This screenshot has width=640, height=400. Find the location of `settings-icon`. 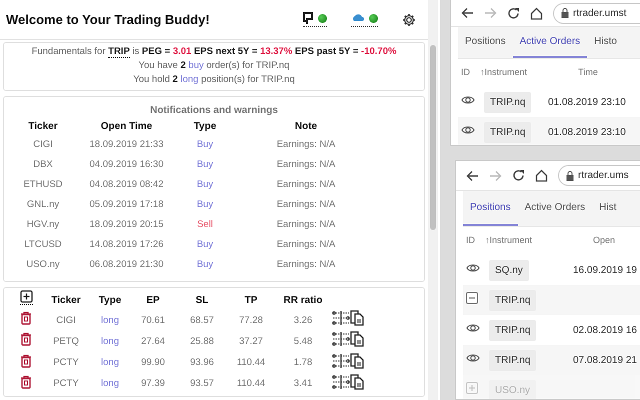

settings-icon is located at coordinates (409, 19).